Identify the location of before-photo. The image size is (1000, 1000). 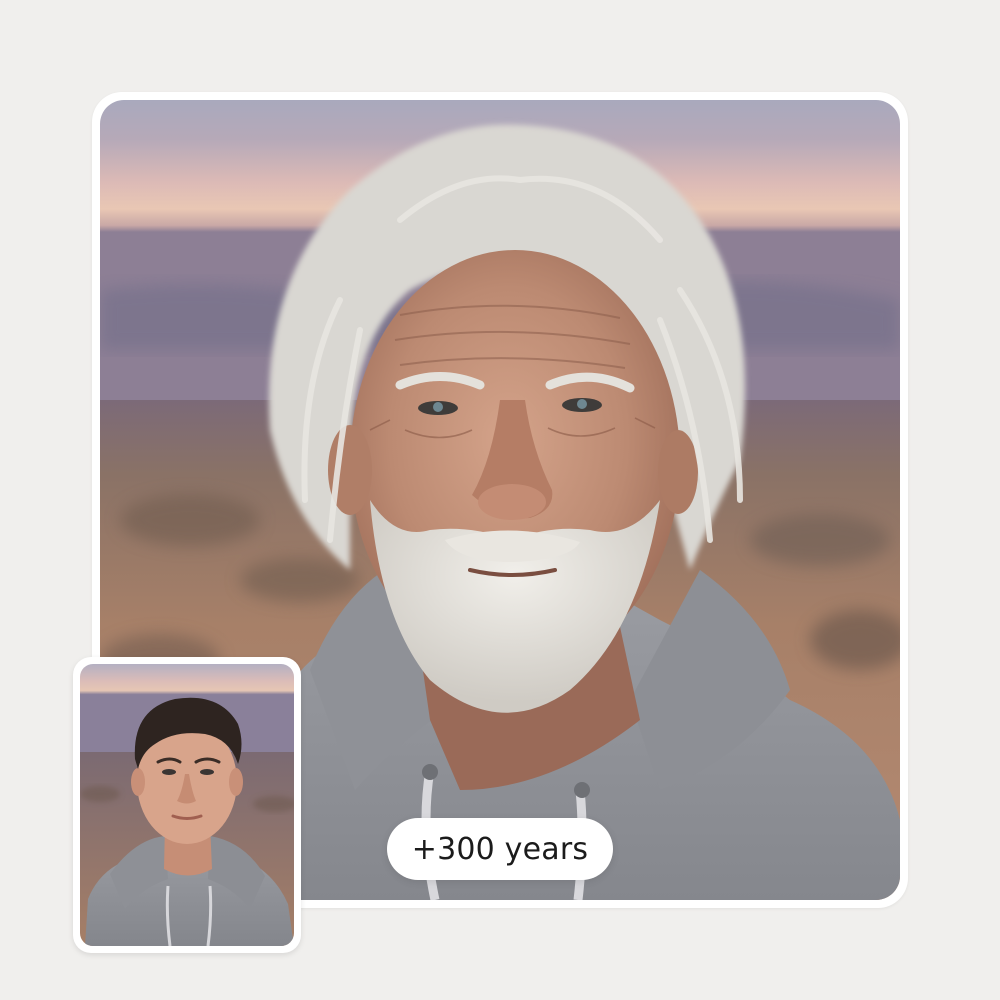
(187, 805).